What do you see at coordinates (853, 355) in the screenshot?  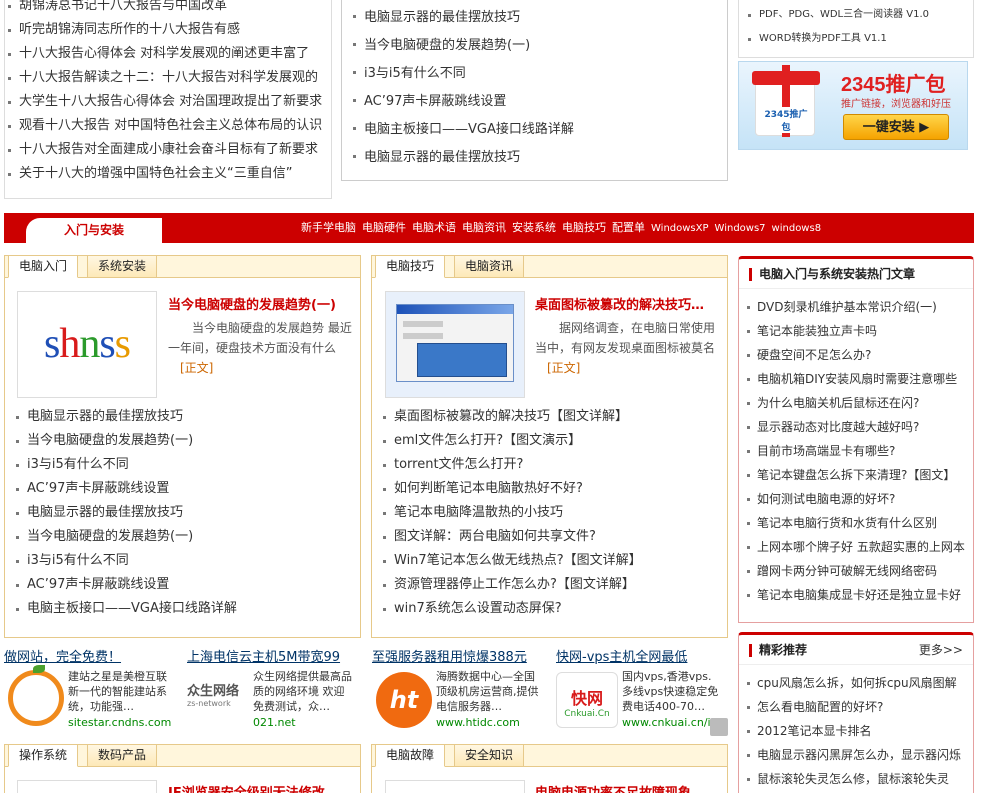 I see `hot-article-link: 硬盘空间不足怎么办?` at bounding box center [853, 355].